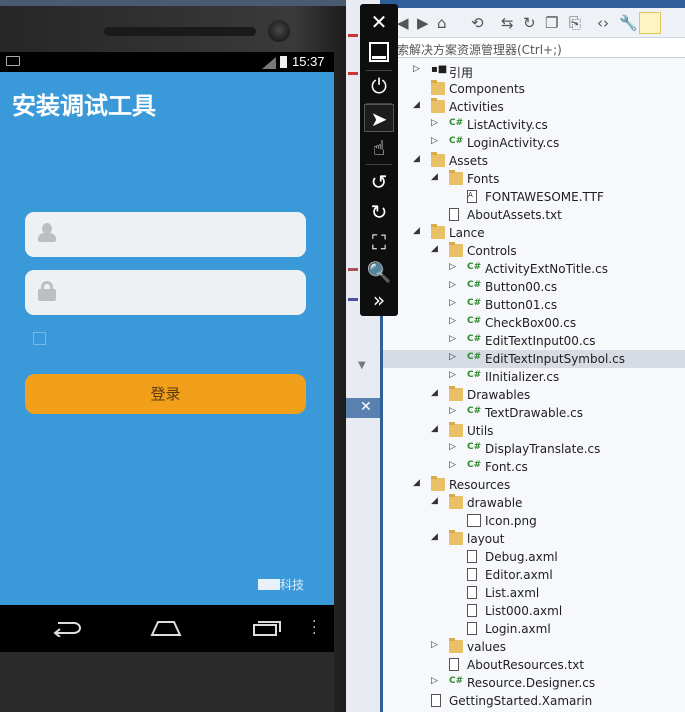 The height and width of the screenshot is (712, 685). I want to click on tree-item: ◢ Lance, so click(534, 233).